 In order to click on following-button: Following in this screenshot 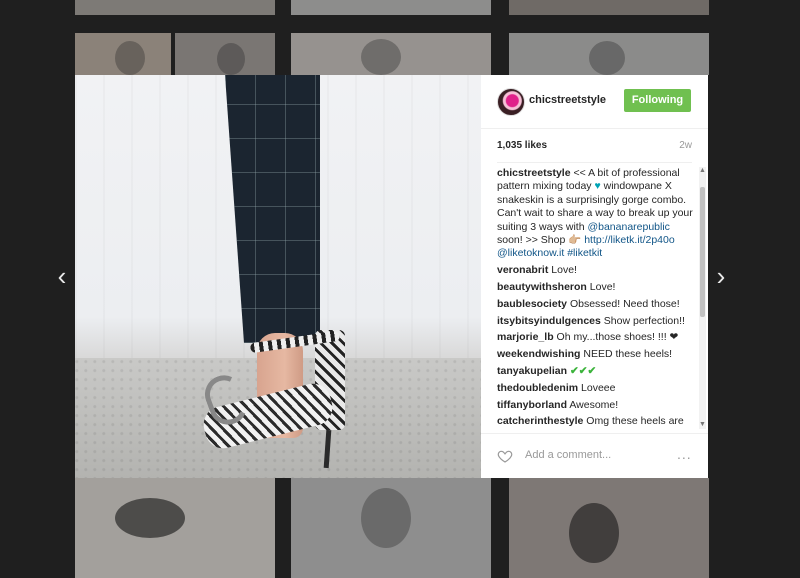, I will do `click(657, 100)`.